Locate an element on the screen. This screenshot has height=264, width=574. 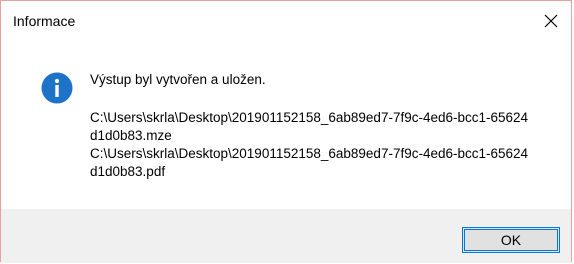
close-button is located at coordinates (551, 21).